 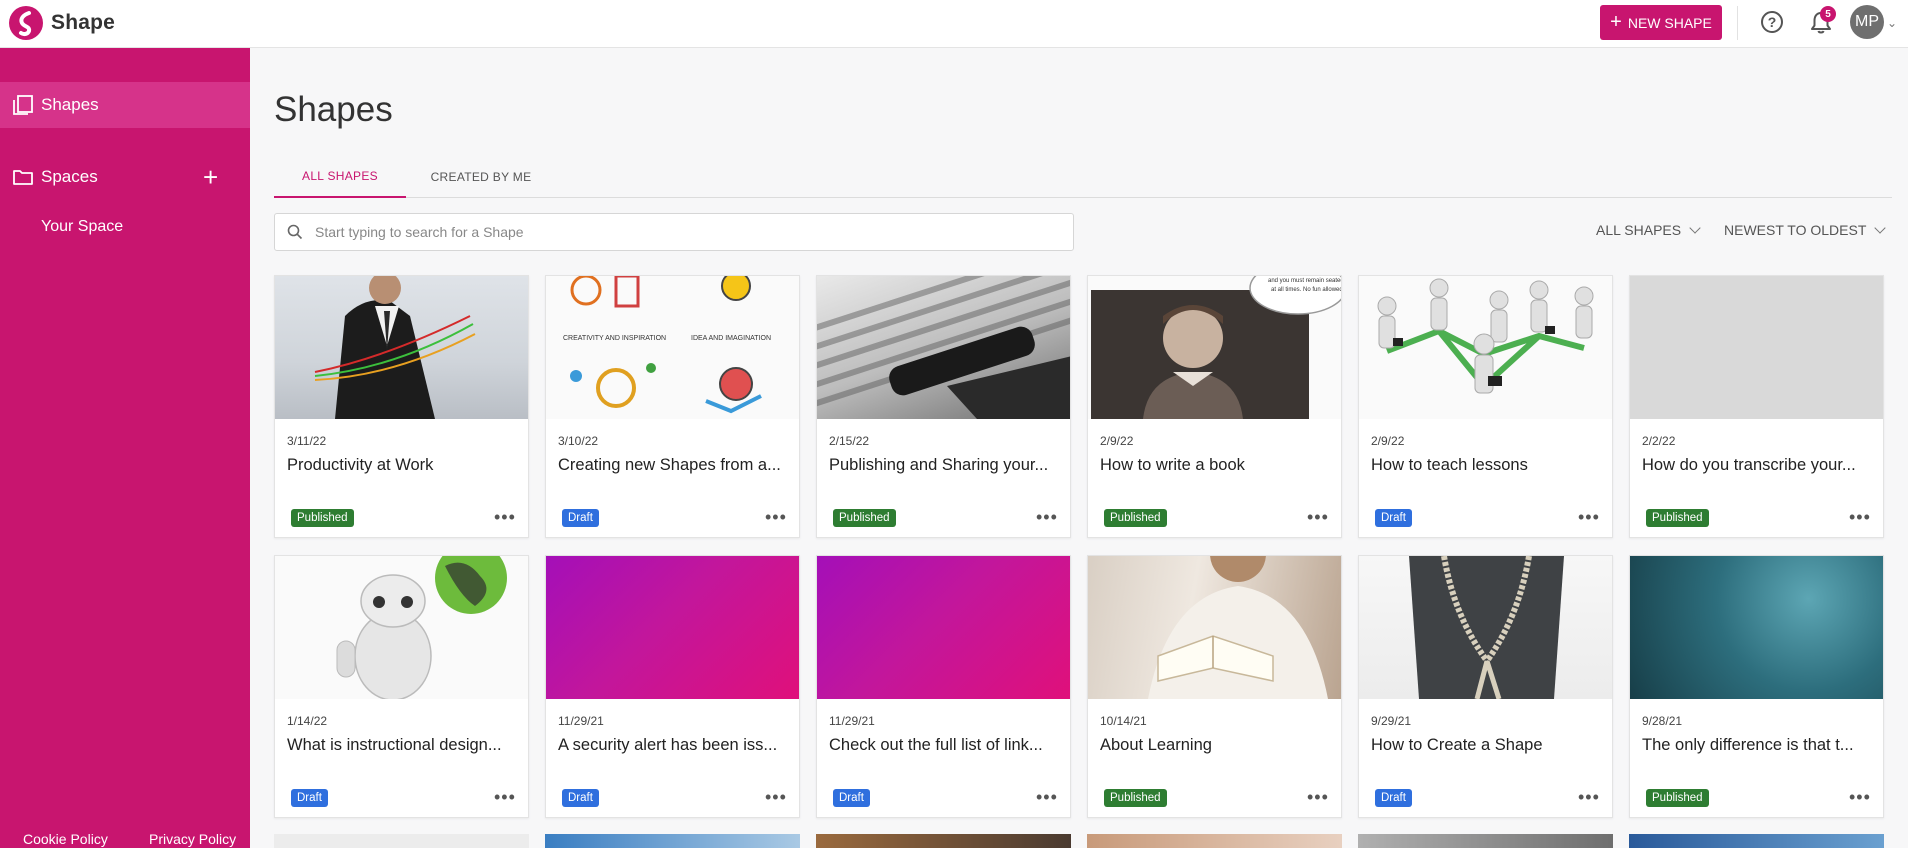 I want to click on search-input, so click(x=685, y=232).